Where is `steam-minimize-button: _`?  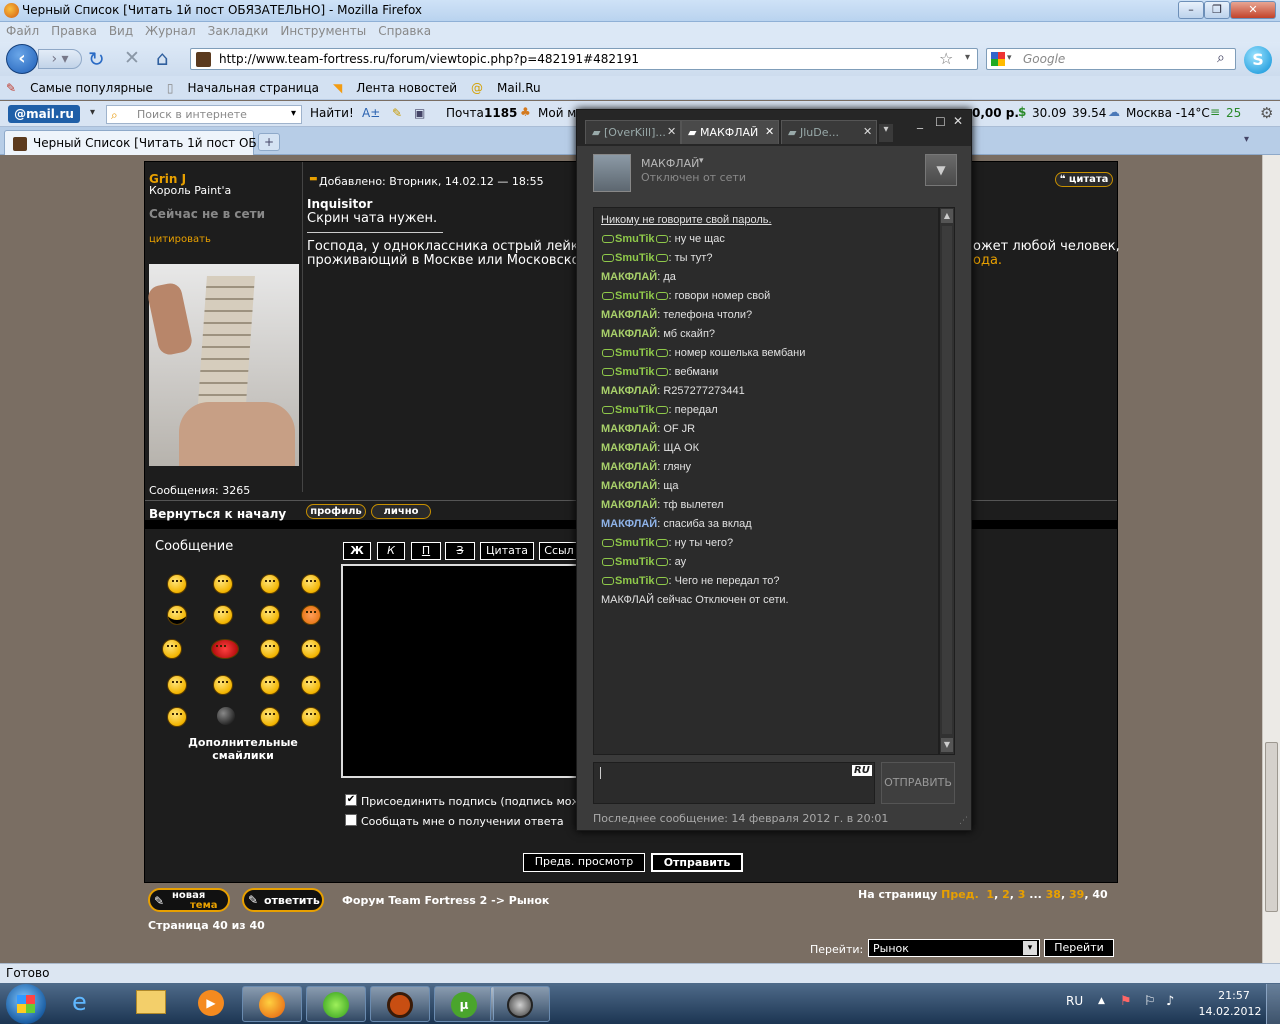 steam-minimize-button: _ is located at coordinates (920, 122).